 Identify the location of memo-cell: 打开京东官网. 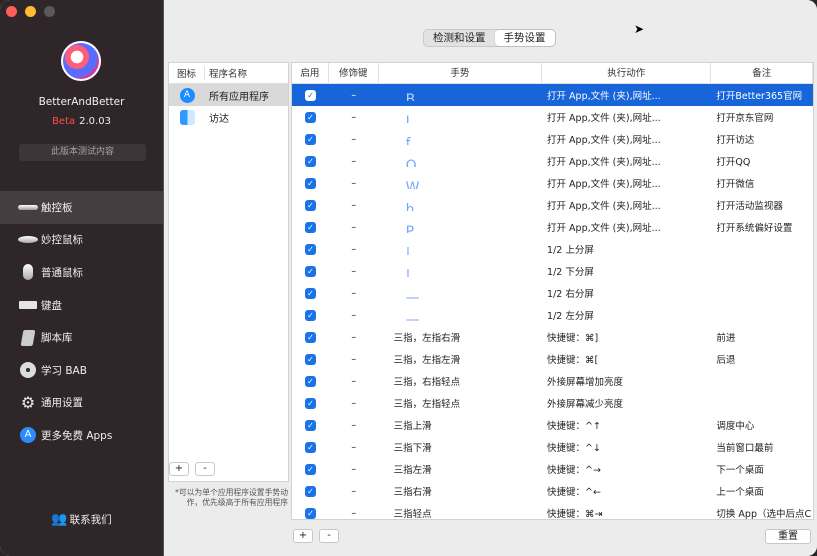
(745, 118).